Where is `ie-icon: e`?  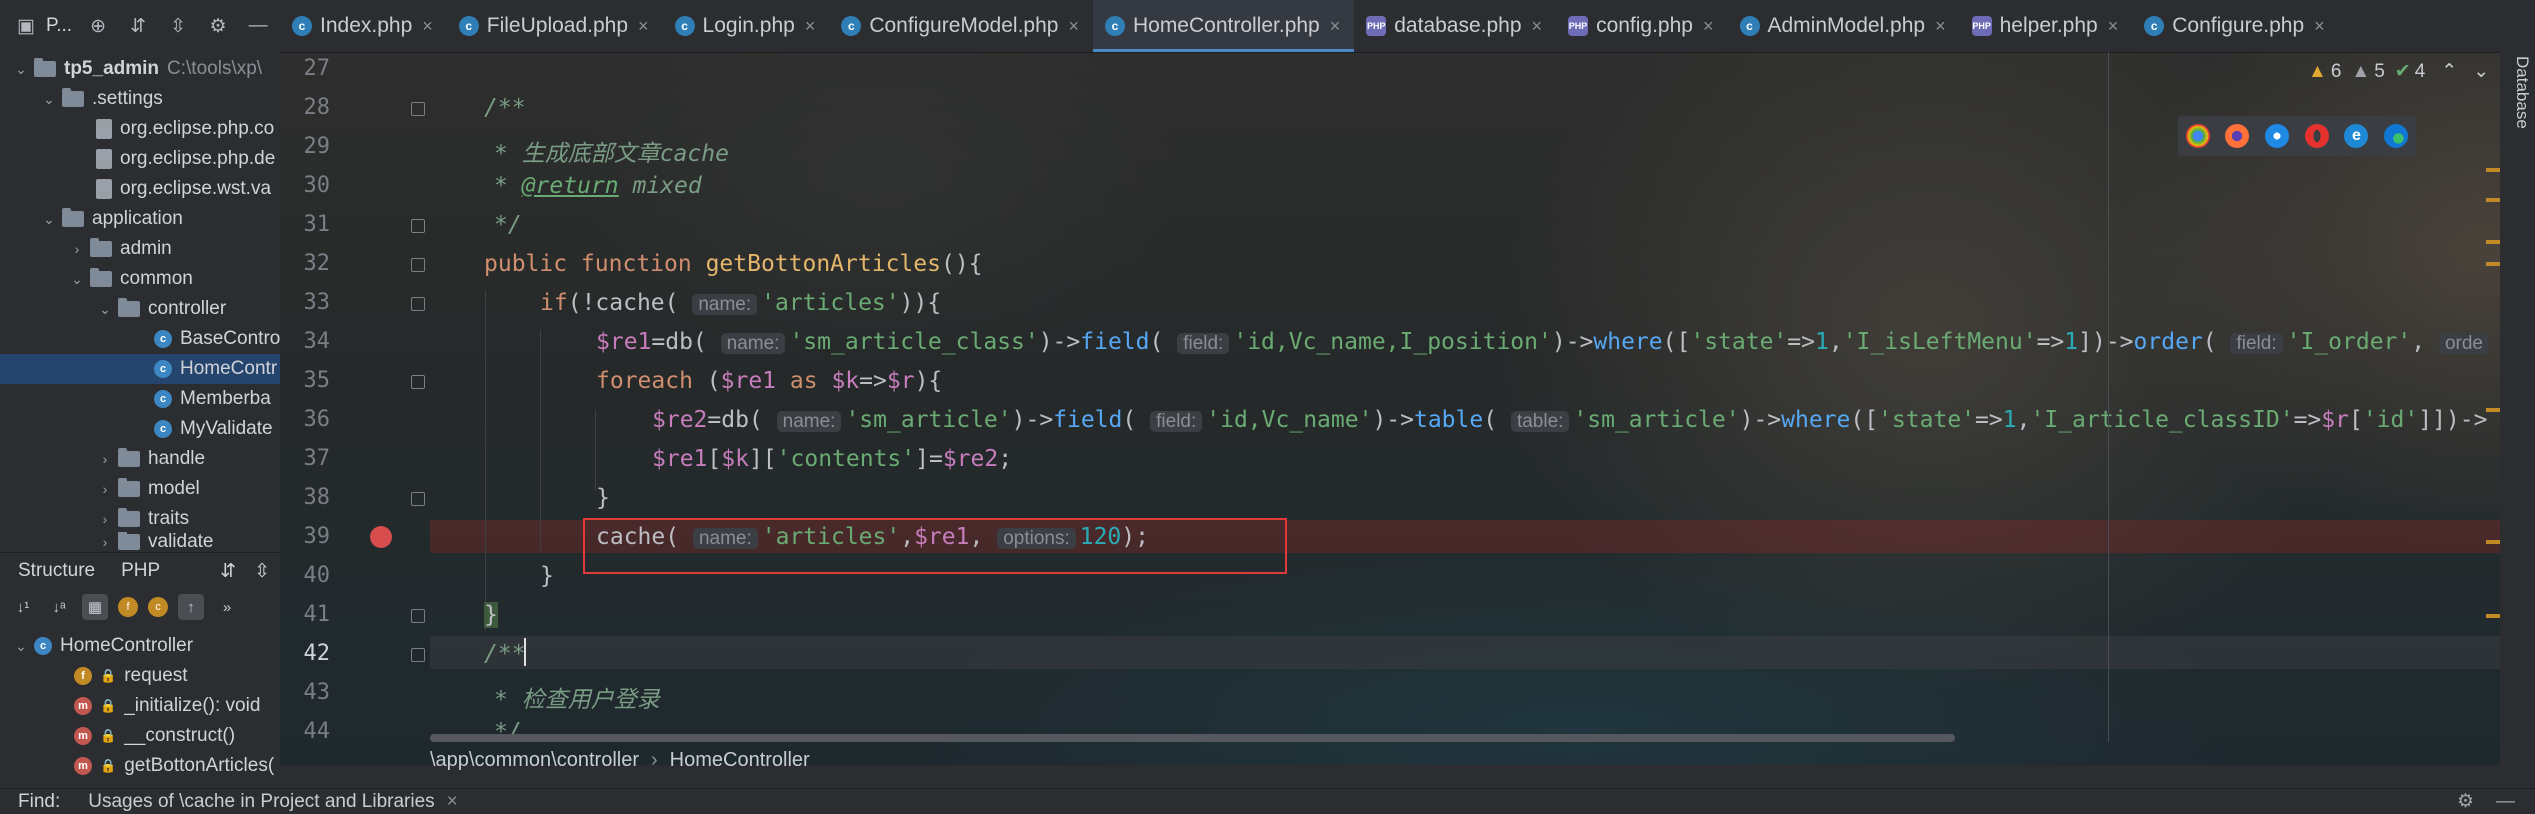
ie-icon: e is located at coordinates (2356, 136).